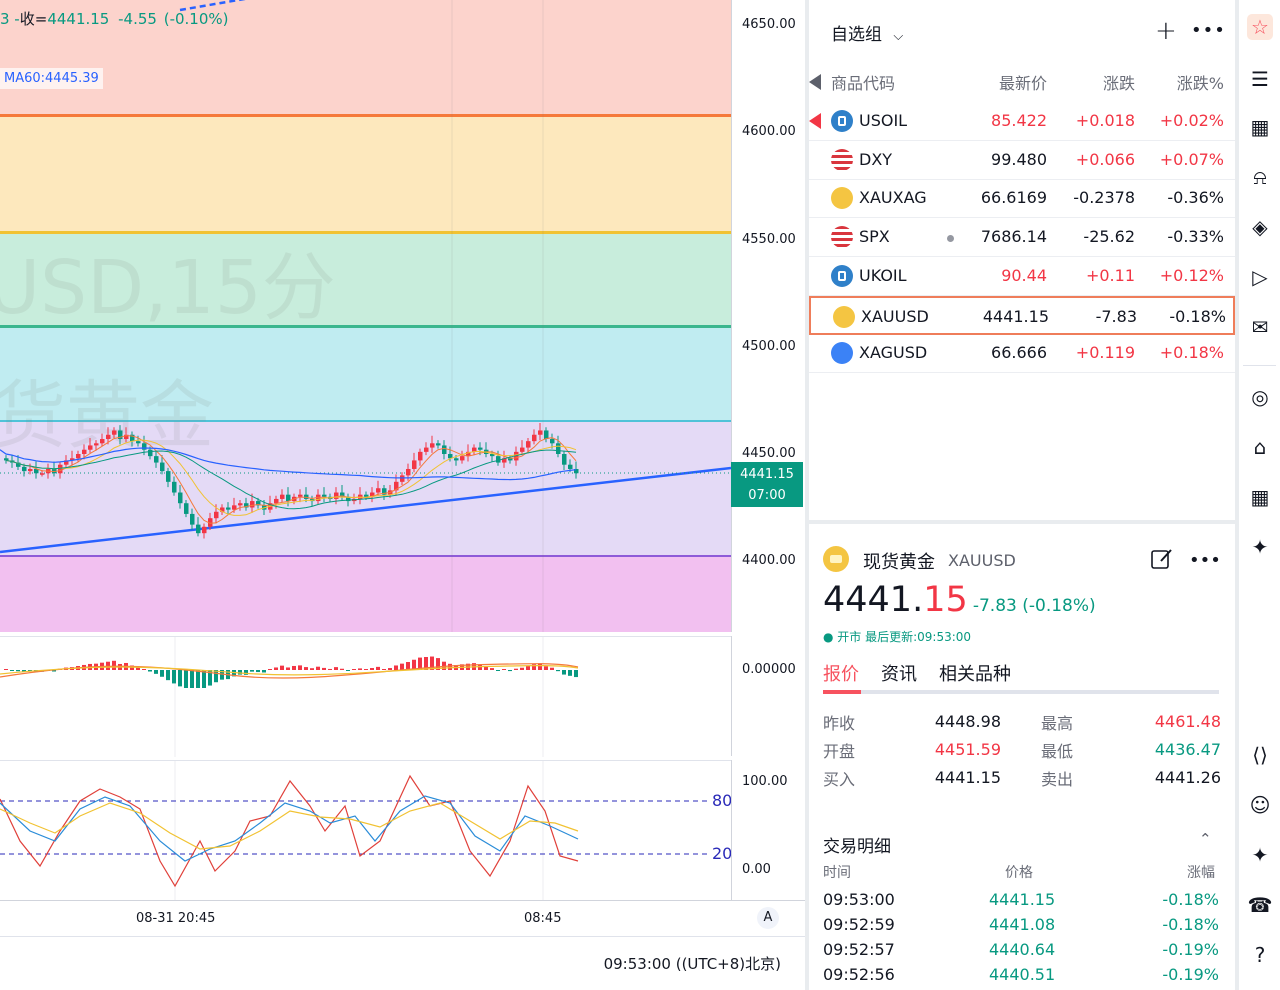  Describe the element at coordinates (1260, 277) in the screenshot. I see `video-icon: ▷` at that location.